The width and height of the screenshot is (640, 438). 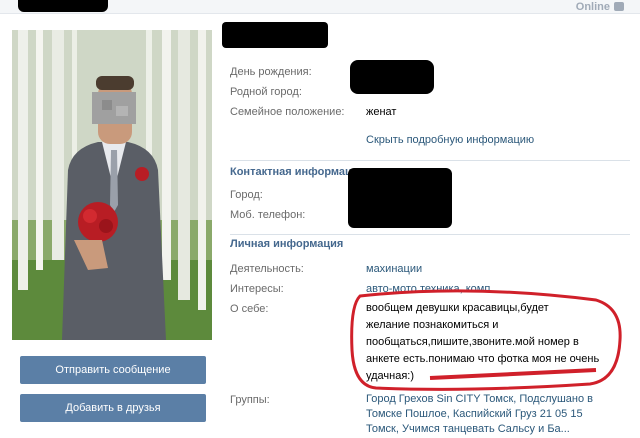 I want to click on red-annotation-ellipse, so click(x=486, y=340).